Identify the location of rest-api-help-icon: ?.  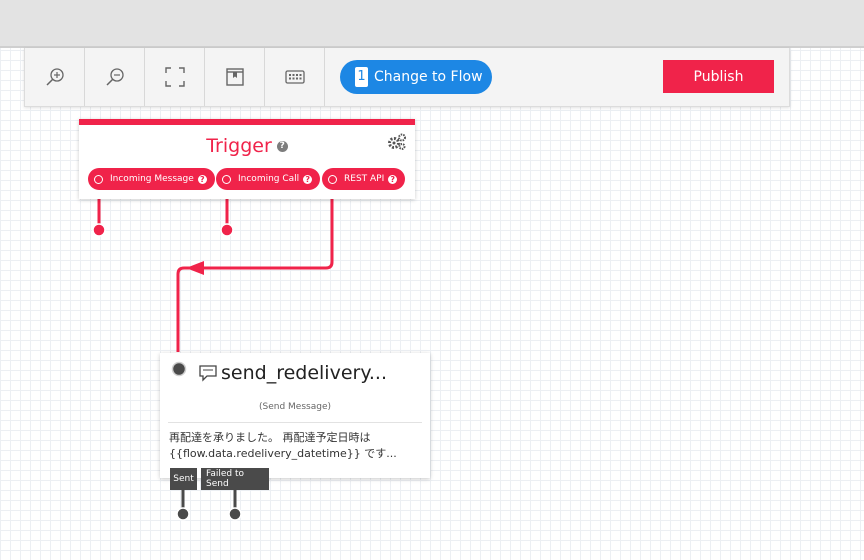
(393, 179).